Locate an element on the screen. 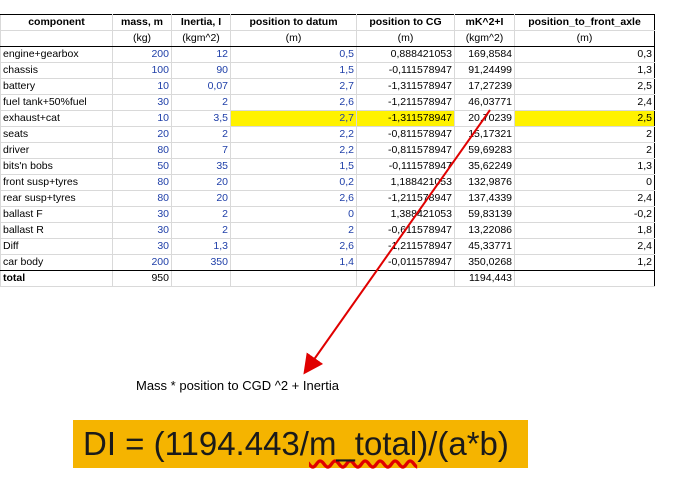 This screenshot has width=681, height=479. formula-prefix: DI = (1194.443/ is located at coordinates (196, 443).